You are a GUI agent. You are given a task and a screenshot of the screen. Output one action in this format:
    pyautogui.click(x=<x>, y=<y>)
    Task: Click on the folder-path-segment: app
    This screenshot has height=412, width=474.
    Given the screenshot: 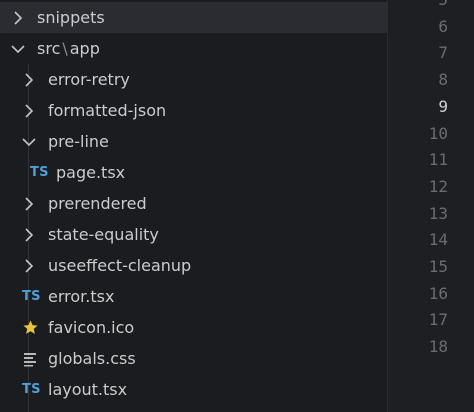 What is the action you would take?
    pyautogui.click(x=84, y=48)
    